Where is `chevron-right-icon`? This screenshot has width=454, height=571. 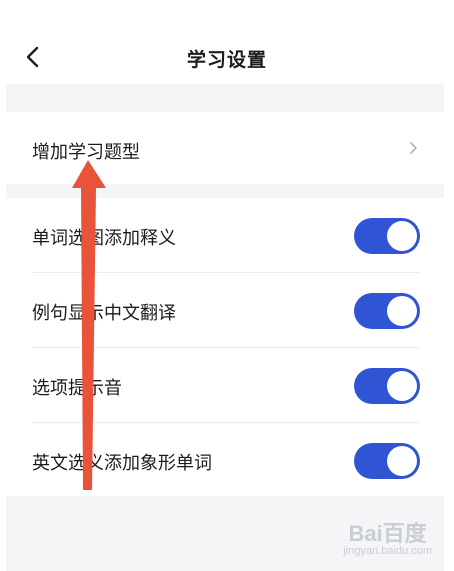
chevron-right-icon is located at coordinates (413, 148).